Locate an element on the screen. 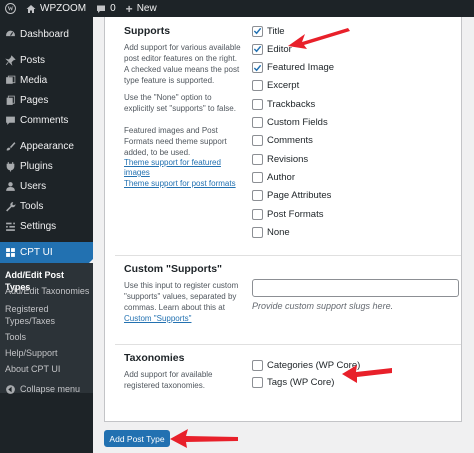  plus-icon: + is located at coordinates (129, 8).